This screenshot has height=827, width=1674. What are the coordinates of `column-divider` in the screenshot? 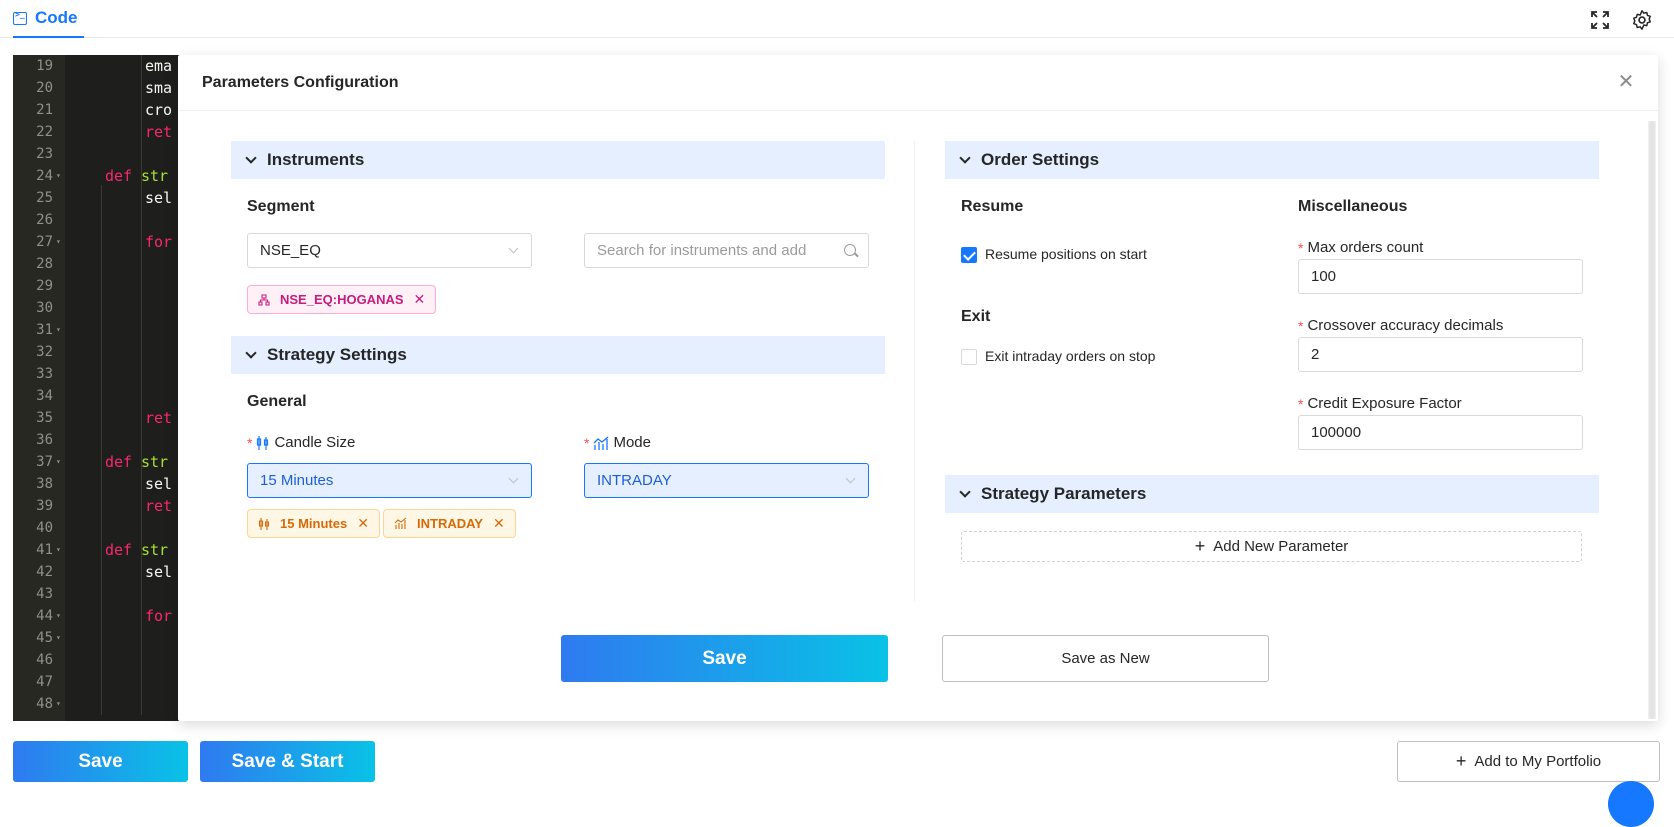 It's located at (914, 371).